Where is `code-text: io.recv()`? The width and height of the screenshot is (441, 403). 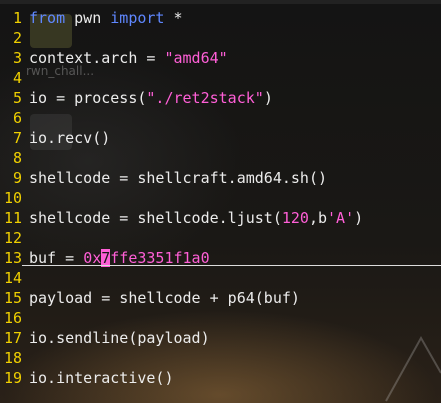 code-text: io.recv() is located at coordinates (69, 138).